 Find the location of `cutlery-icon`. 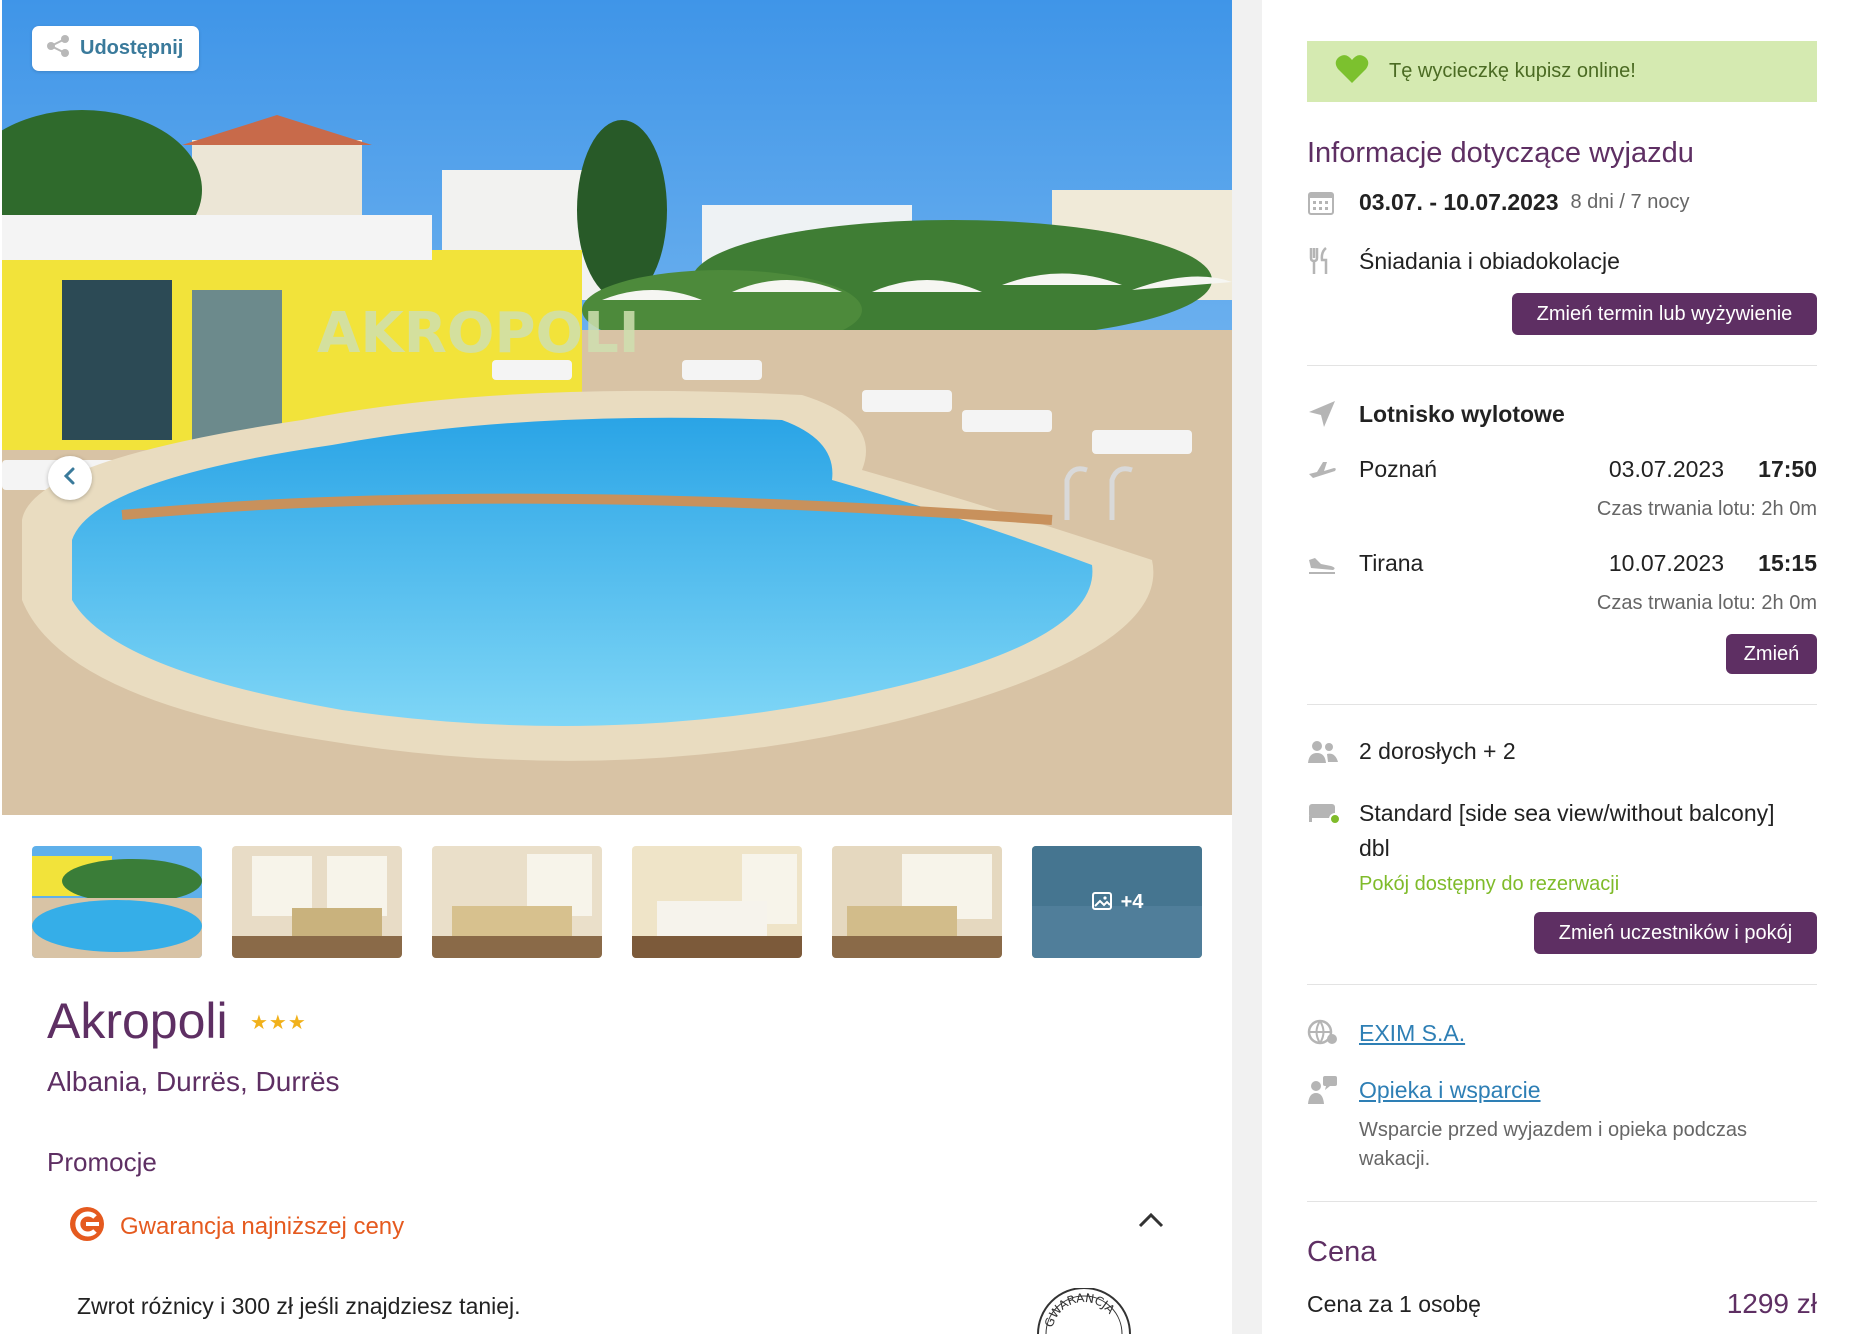

cutlery-icon is located at coordinates (1333, 261).